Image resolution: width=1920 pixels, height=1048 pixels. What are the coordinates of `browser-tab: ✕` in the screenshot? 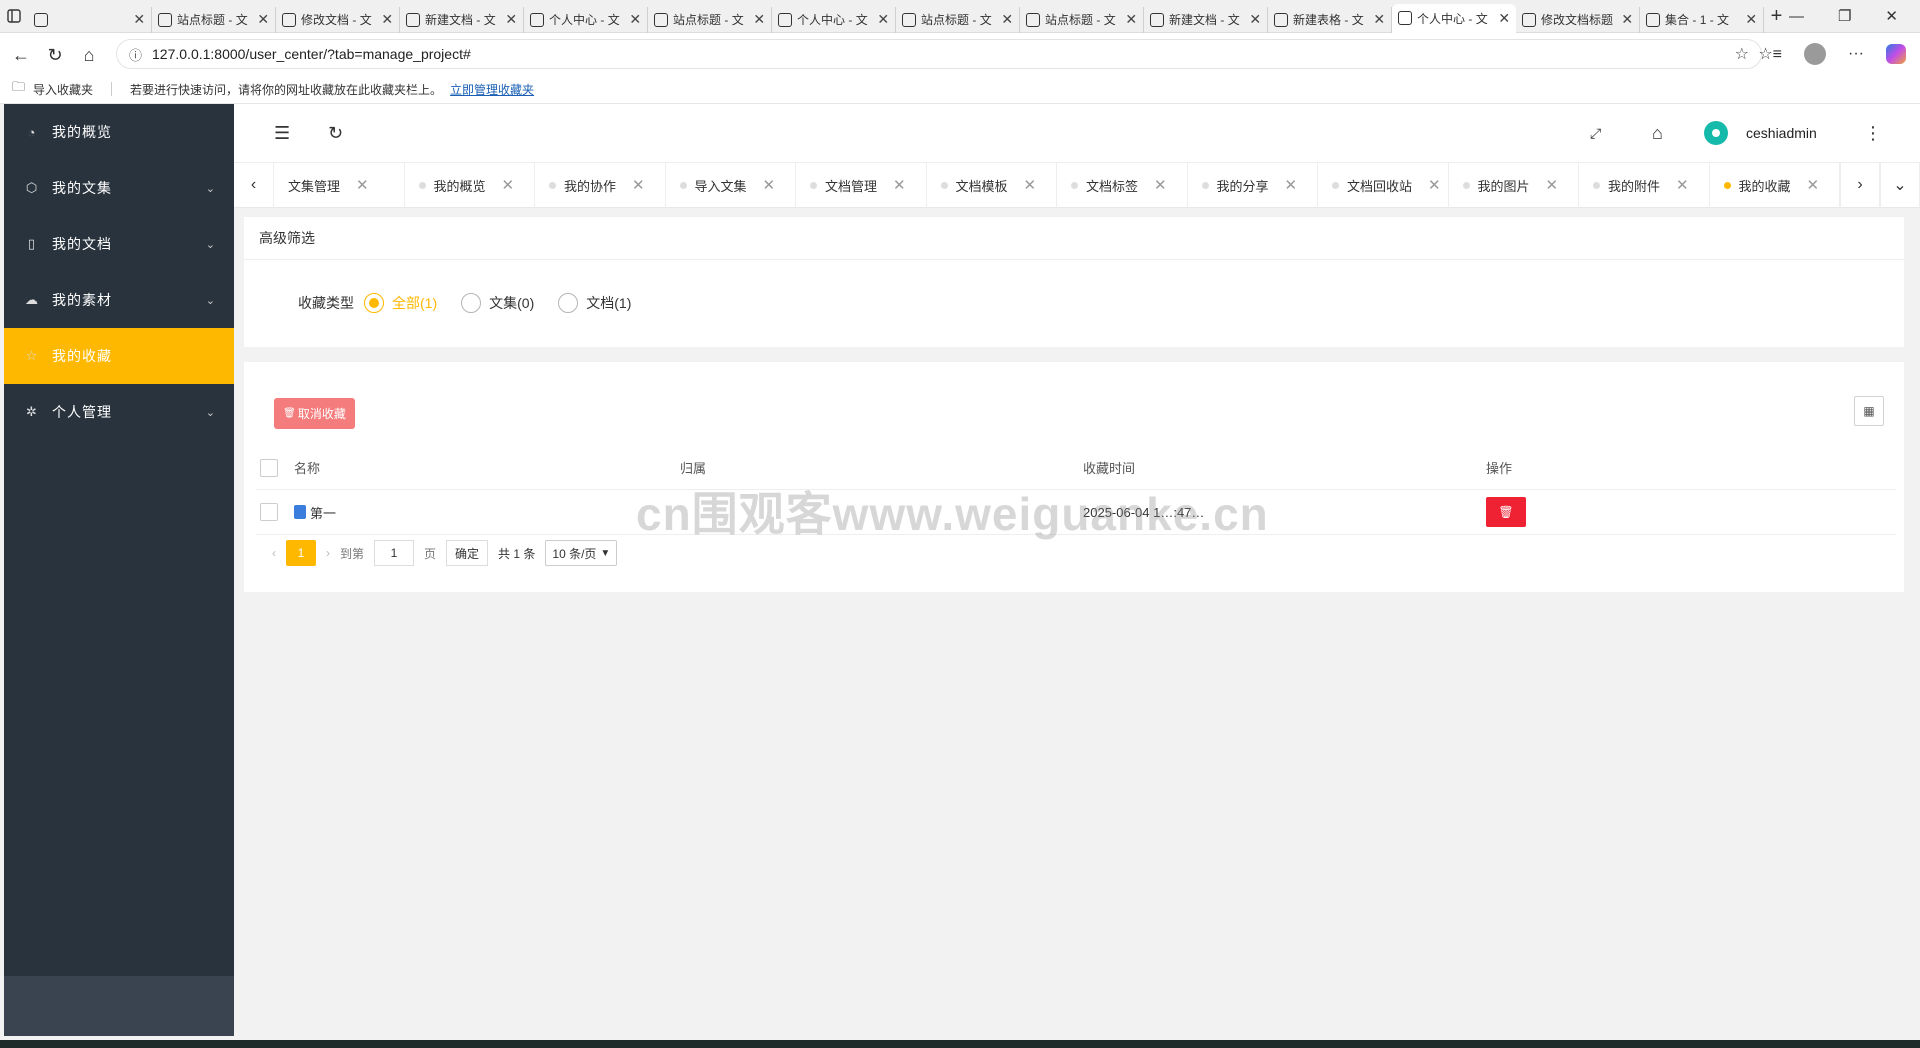 It's located at (90, 19).